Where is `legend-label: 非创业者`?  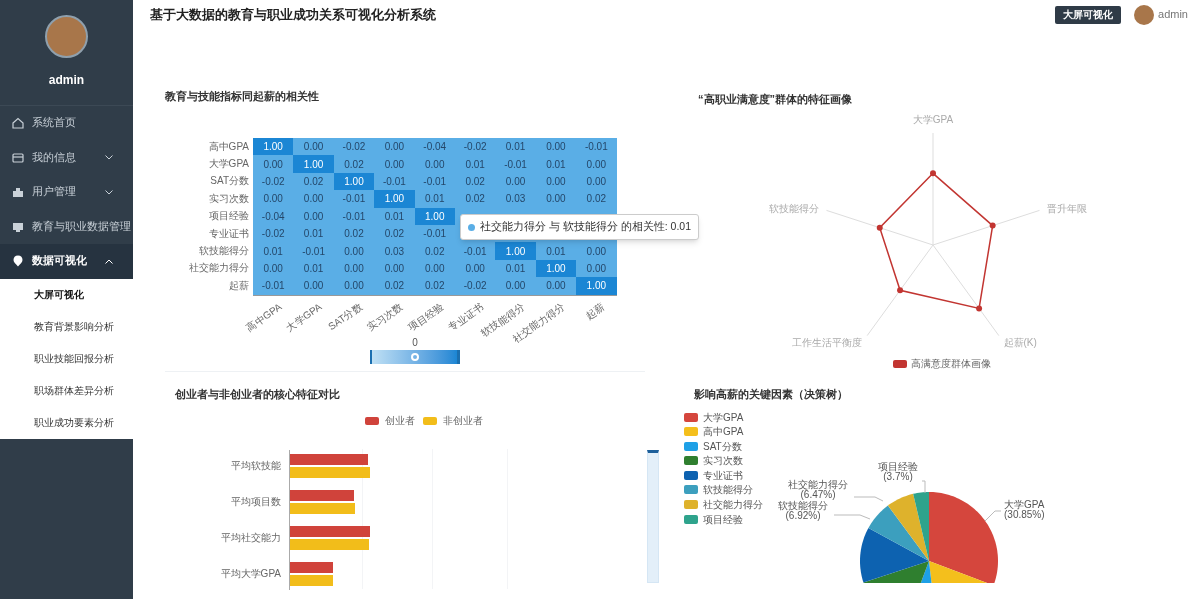
legend-label: 非创业者 is located at coordinates (463, 420).